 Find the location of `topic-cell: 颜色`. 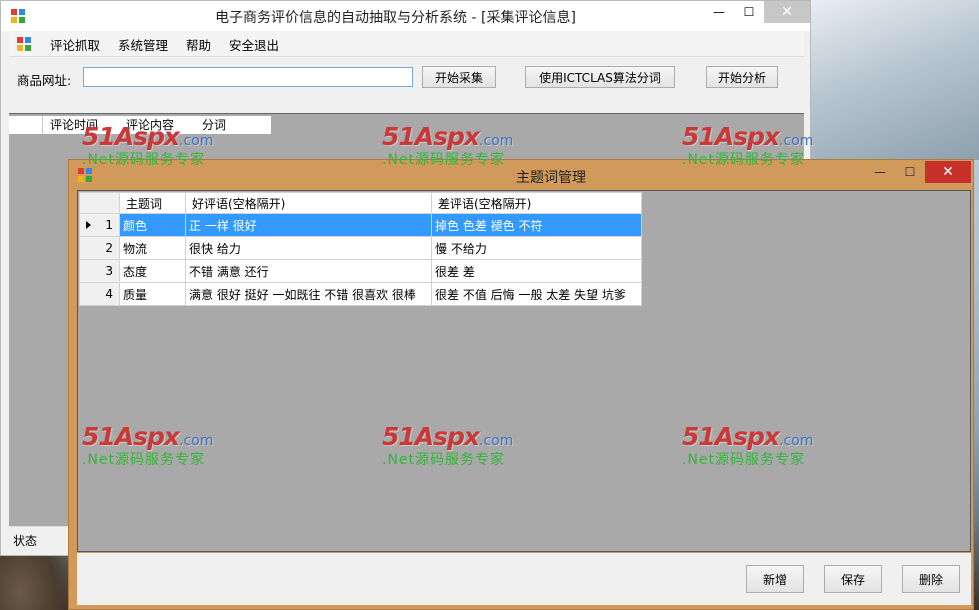

topic-cell: 颜色 is located at coordinates (152, 225).